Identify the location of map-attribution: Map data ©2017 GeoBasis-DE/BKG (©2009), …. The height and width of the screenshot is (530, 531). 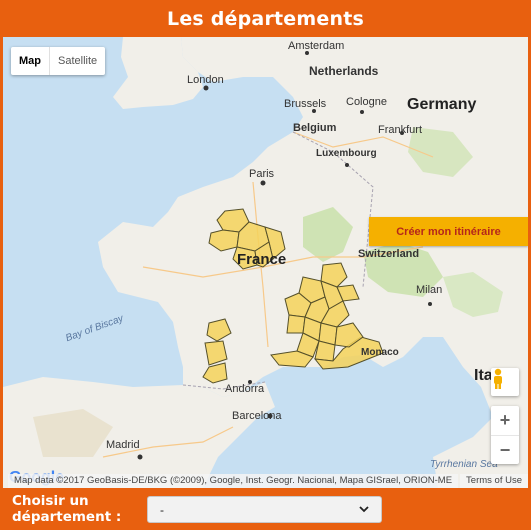
(265, 481).